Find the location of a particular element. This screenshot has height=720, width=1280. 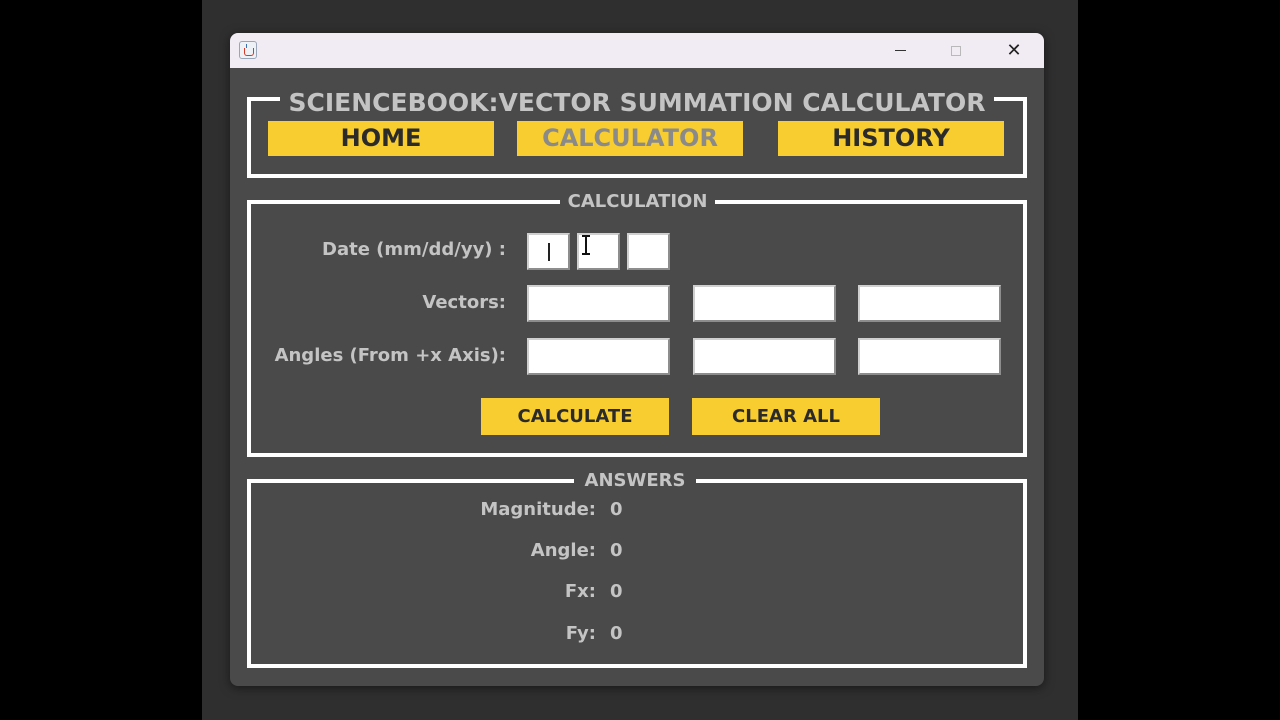

text-caret is located at coordinates (549, 252).